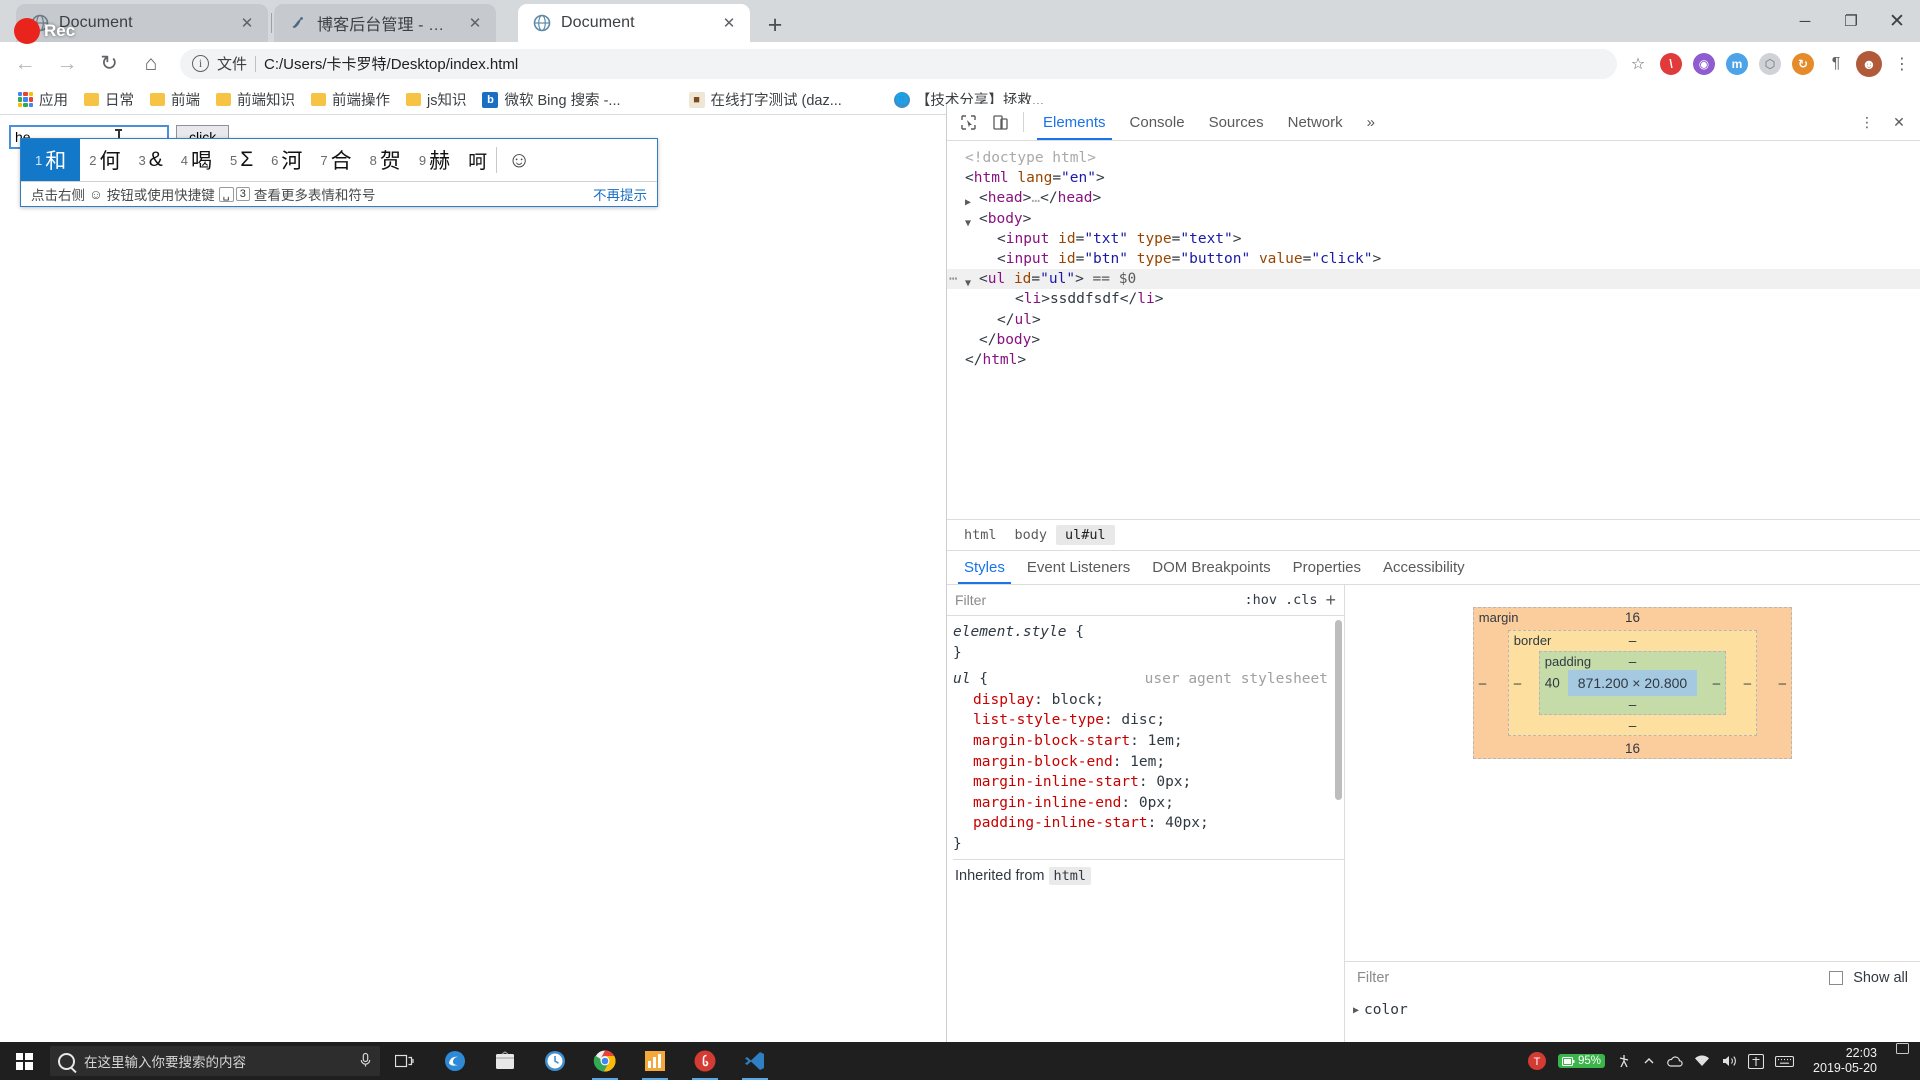 The width and height of the screenshot is (1920, 1080). What do you see at coordinates (25, 64) in the screenshot?
I see `back-button: ←` at bounding box center [25, 64].